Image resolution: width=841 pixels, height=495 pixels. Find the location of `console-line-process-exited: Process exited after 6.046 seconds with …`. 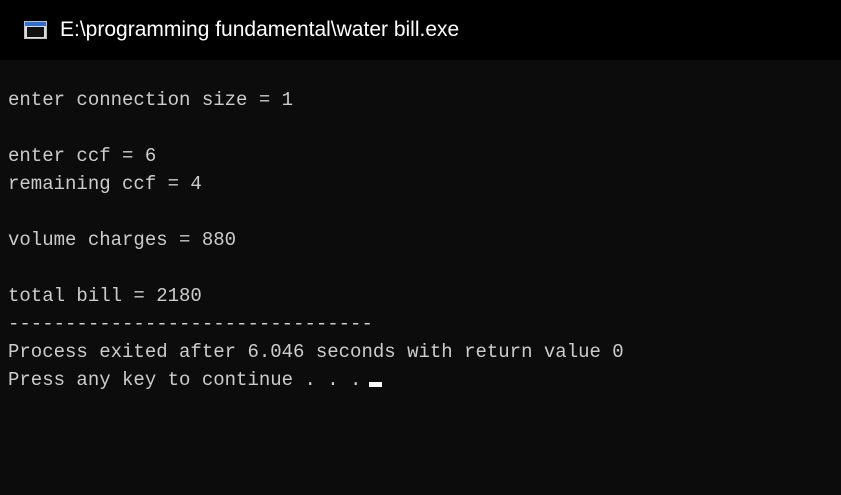

console-line-process-exited: Process exited after 6.046 seconds with … is located at coordinates (316, 352).